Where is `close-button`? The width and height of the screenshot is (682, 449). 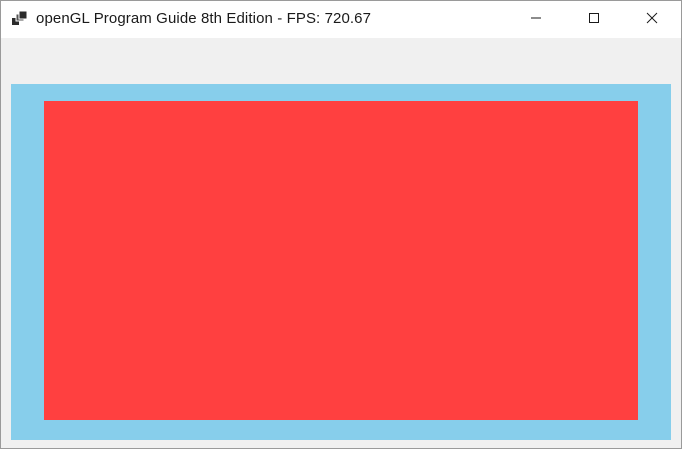 close-button is located at coordinates (652, 19).